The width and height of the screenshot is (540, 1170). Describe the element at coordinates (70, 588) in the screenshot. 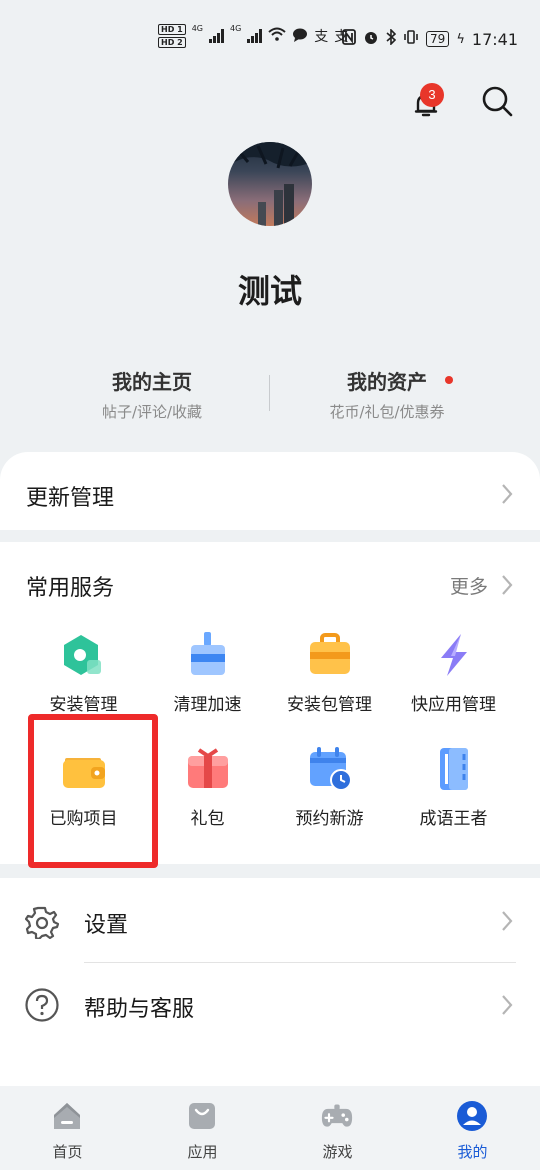

I see `services-title: 常用服务` at that location.